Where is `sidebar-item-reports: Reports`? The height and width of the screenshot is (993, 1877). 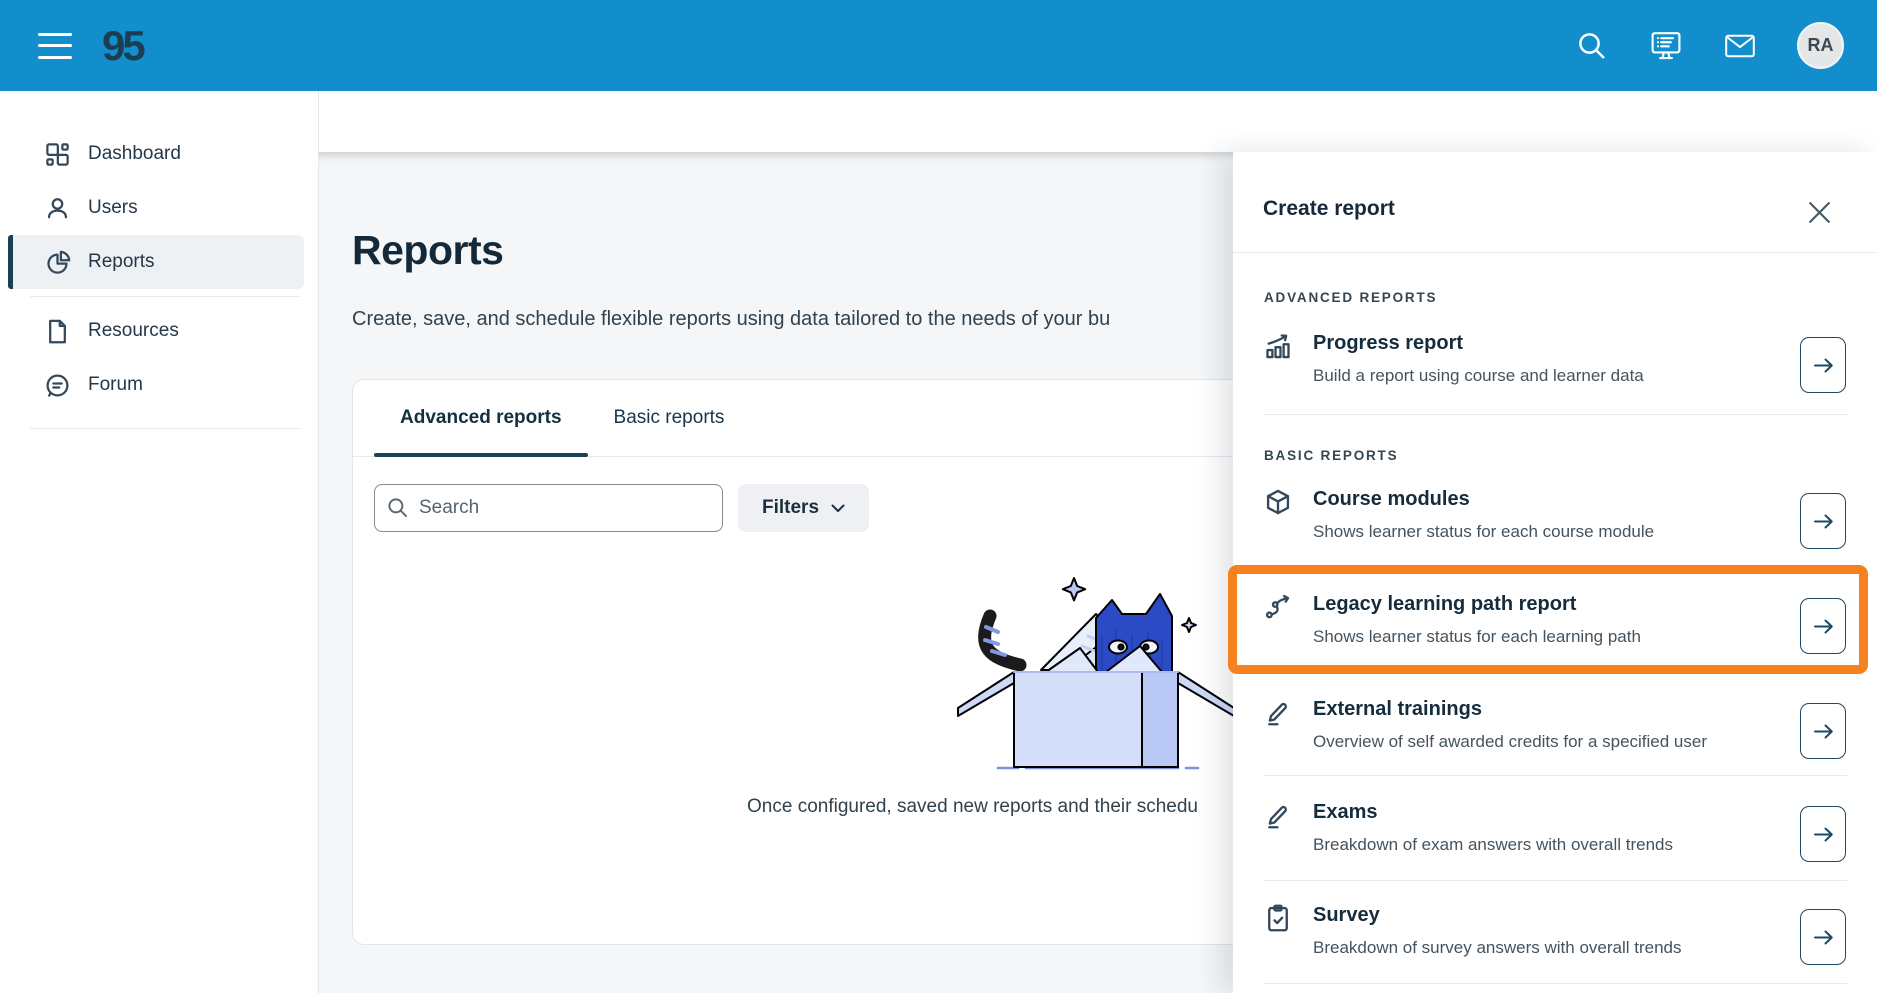
sidebar-item-reports: Reports is located at coordinates (156, 262).